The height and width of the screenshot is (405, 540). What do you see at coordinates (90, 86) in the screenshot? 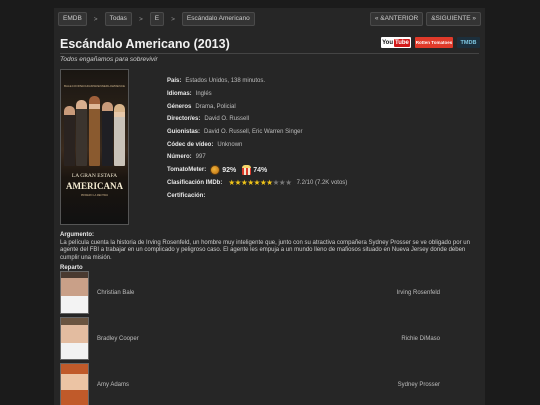
I see `poster-cast-name: ADAMS` at bounding box center [90, 86].